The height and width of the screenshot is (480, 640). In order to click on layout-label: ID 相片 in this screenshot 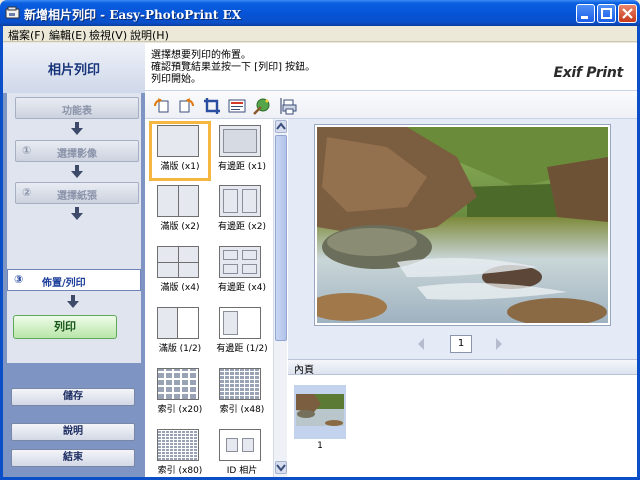, I will do `click(242, 471)`.